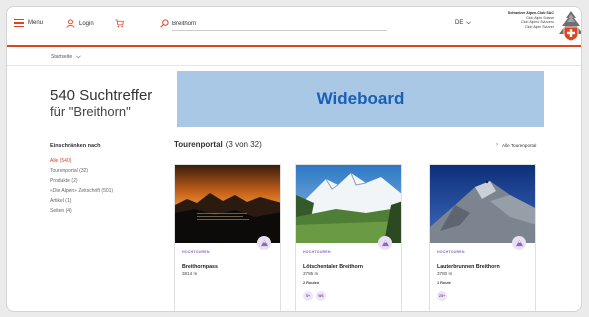 Image resolution: width=589 pixels, height=317 pixels. What do you see at coordinates (86, 23) in the screenshot?
I see `login-label: Login` at bounding box center [86, 23].